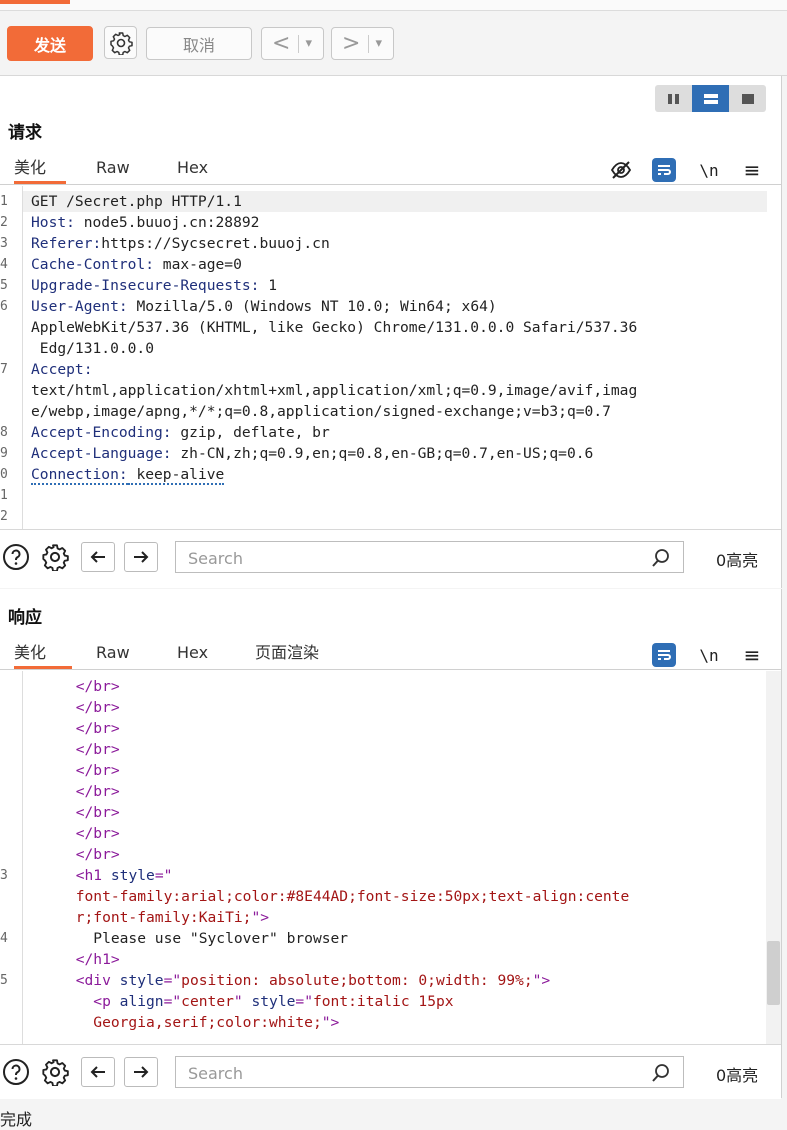  Describe the element at coordinates (268, 285) in the screenshot. I see `header-value: 1` at that location.